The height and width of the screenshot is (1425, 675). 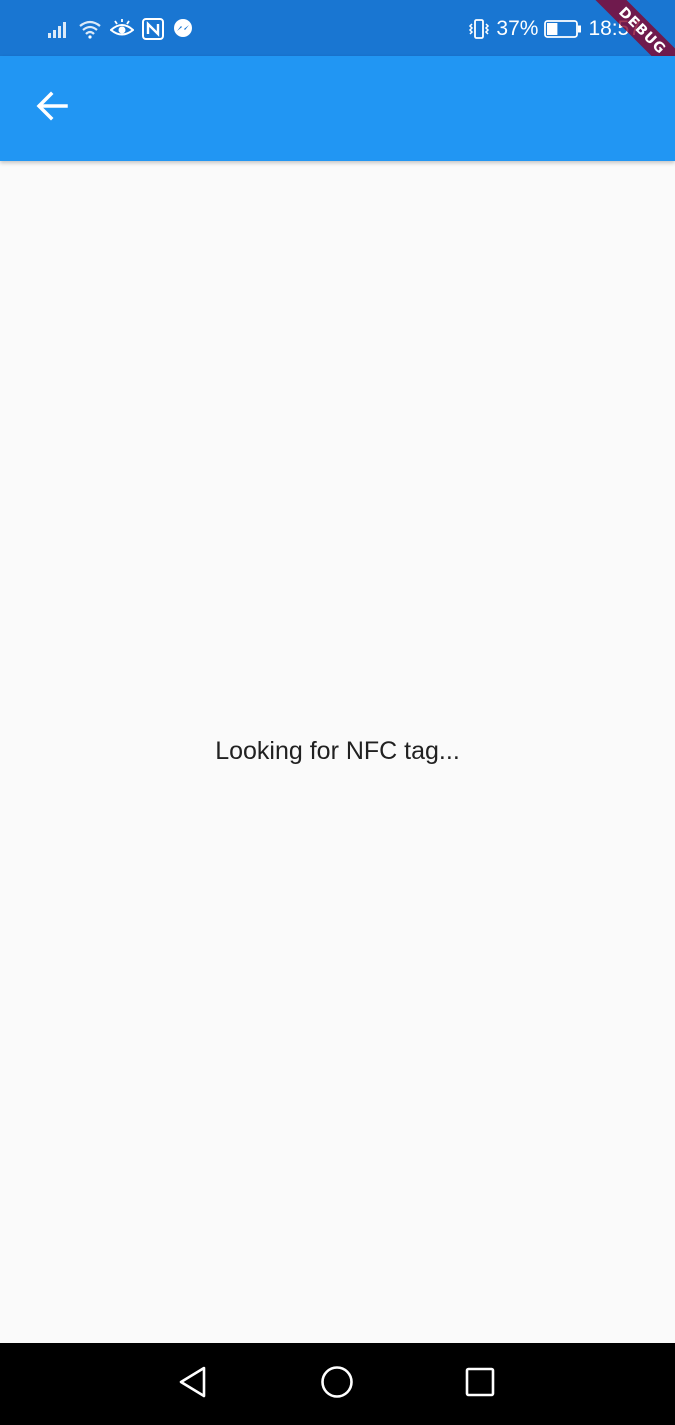 I want to click on recents-square-icon, so click(x=480, y=1384).